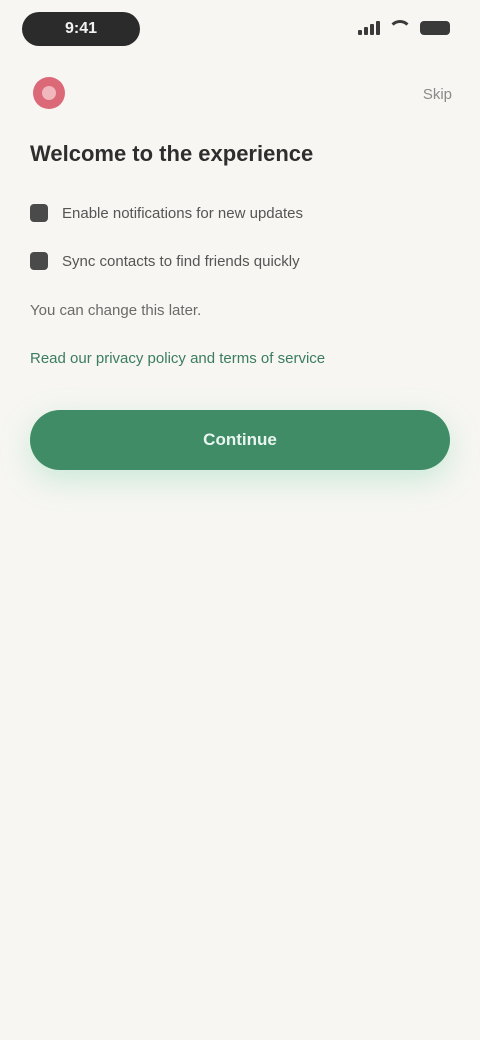 The image size is (480, 1040). I want to click on battery-icon, so click(435, 27).